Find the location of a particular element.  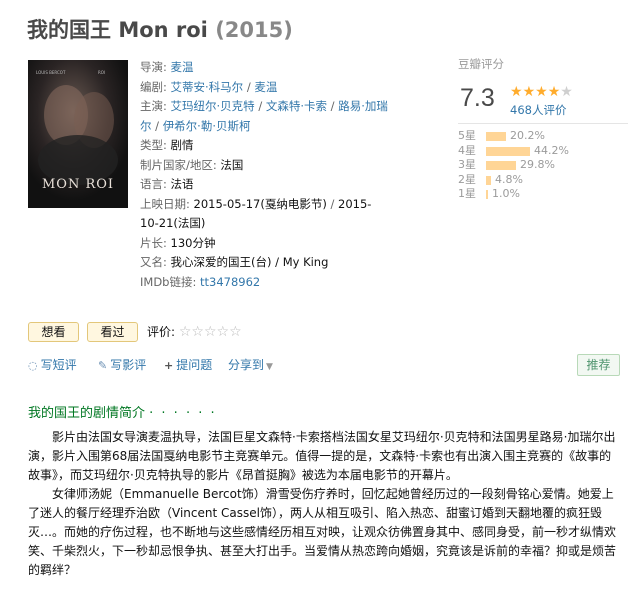

title-en: Mon roi is located at coordinates (163, 30).